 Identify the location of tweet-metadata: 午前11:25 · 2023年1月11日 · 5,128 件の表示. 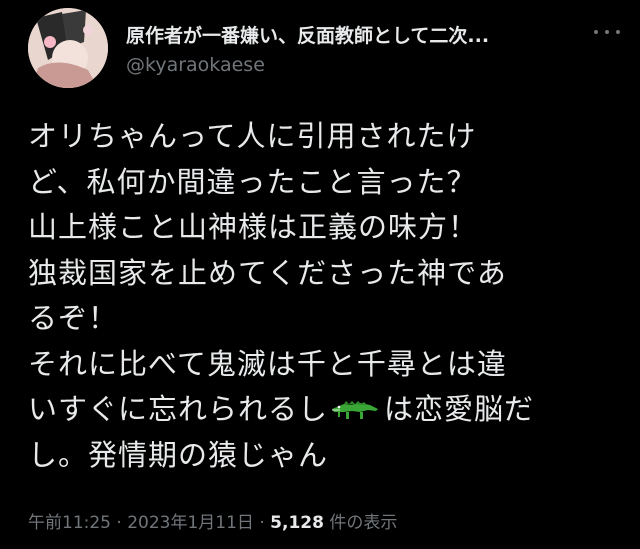
(212, 520).